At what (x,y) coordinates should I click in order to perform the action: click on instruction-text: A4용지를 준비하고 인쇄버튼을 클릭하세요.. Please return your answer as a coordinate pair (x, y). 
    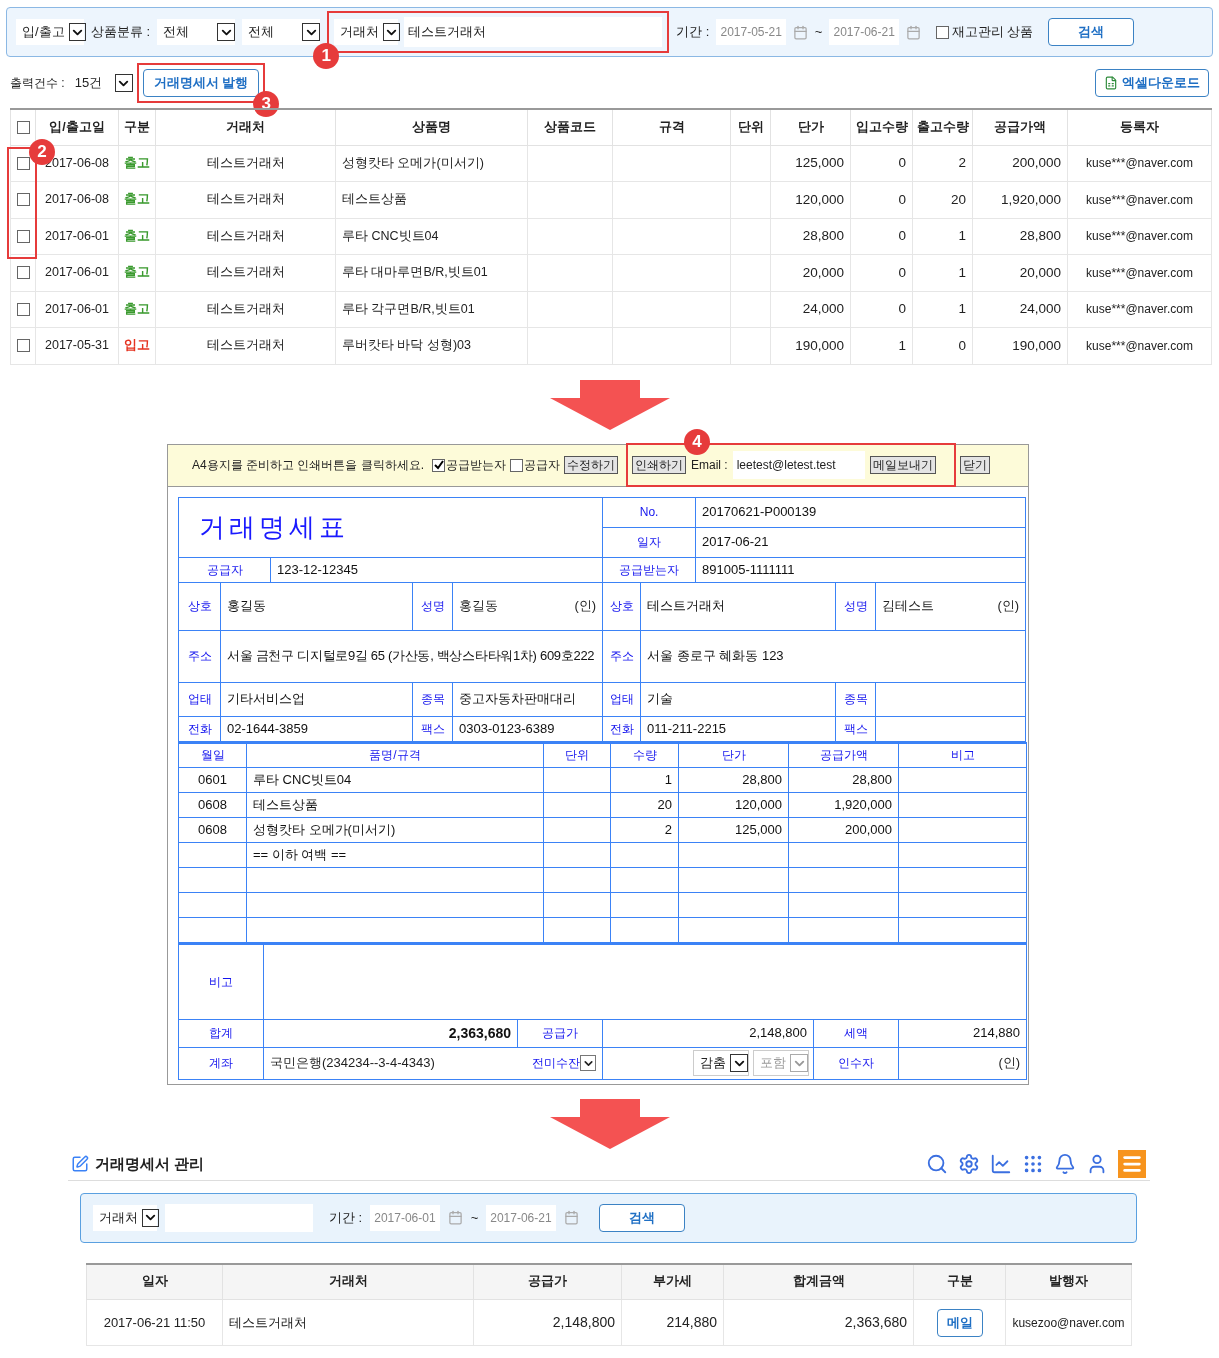
    Looking at the image, I should click on (308, 465).